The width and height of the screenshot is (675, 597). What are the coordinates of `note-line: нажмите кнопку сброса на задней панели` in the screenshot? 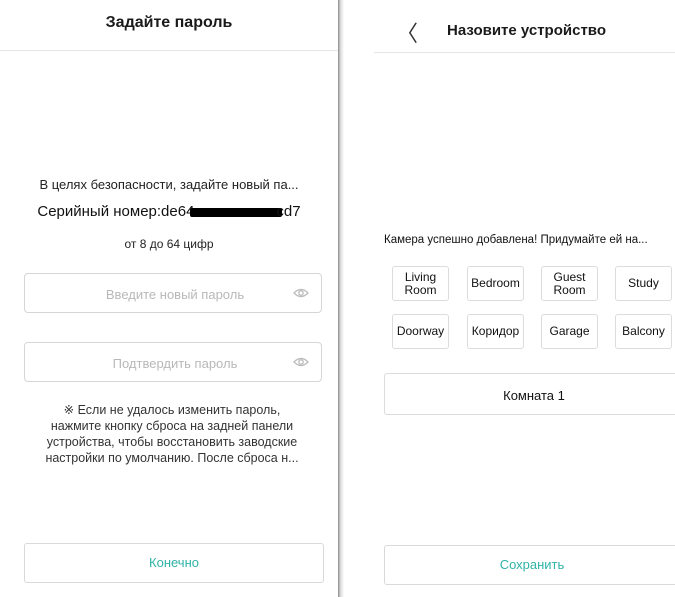 It's located at (172, 426).